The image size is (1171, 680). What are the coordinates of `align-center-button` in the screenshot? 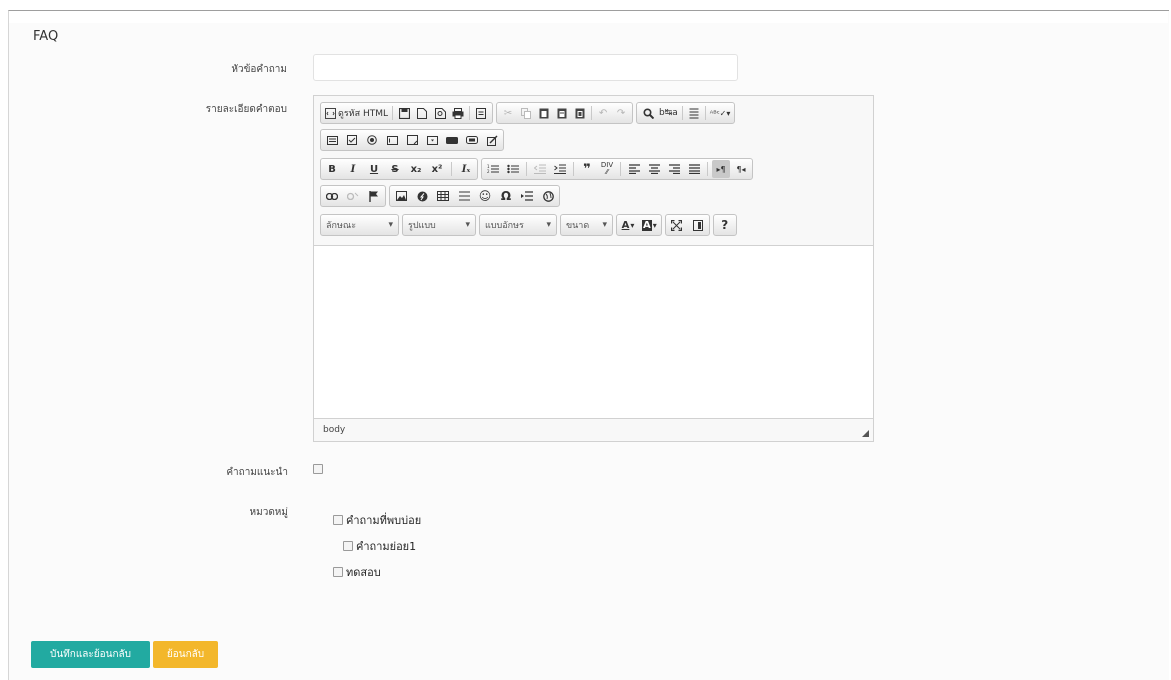 It's located at (654, 169).